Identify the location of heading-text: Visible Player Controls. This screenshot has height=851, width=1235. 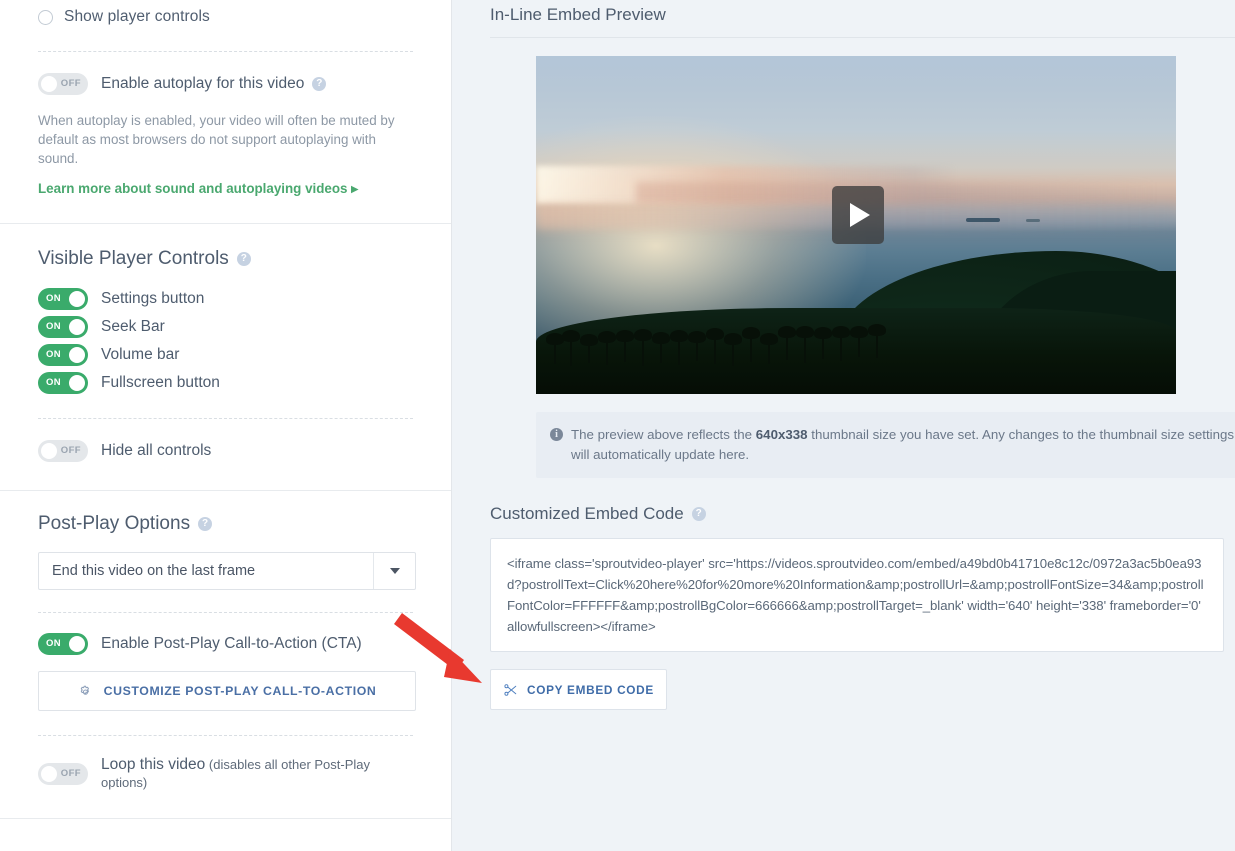
(133, 258).